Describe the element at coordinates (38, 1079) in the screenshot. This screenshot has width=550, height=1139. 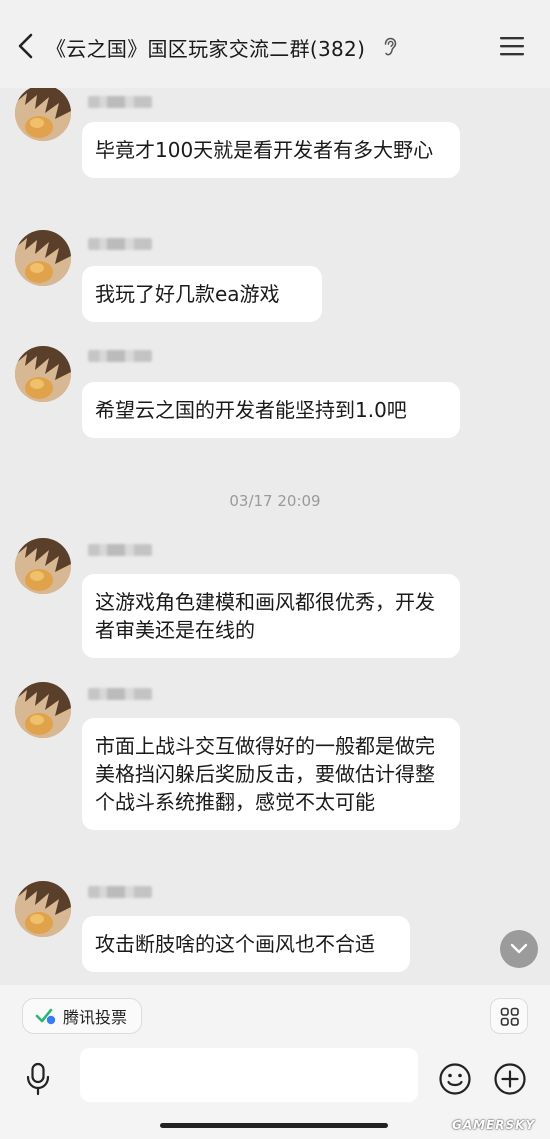
I see `mic-icon` at that location.